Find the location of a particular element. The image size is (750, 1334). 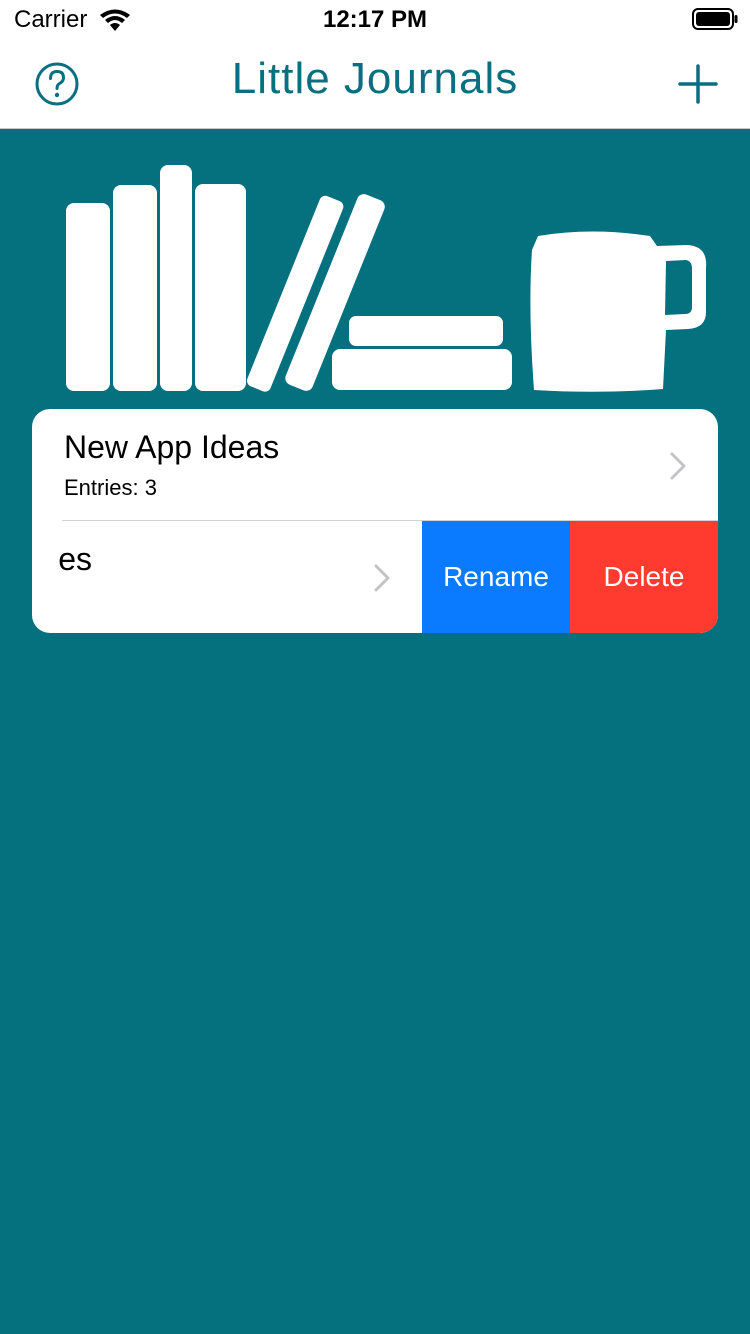

journal-row-swiped: es is located at coordinates (227, 577).